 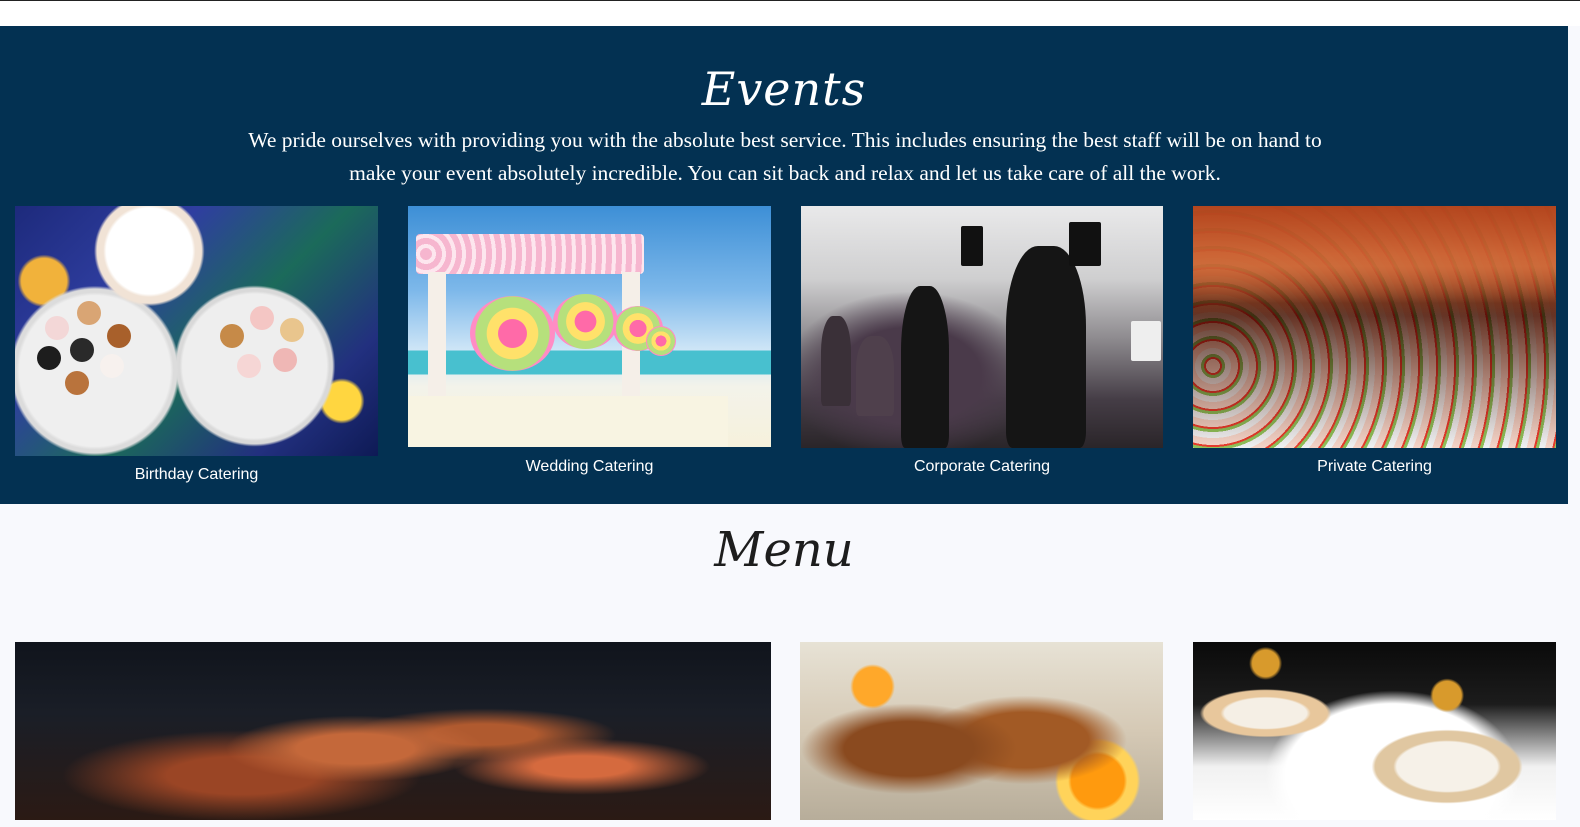 I want to click on private-catering-image, so click(x=1374, y=327).